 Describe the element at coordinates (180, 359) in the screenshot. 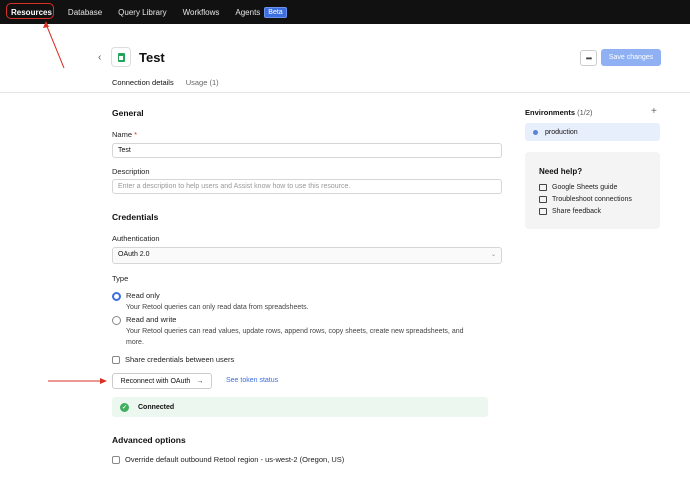

I see `share-credentials-label: Share credentials between users` at that location.